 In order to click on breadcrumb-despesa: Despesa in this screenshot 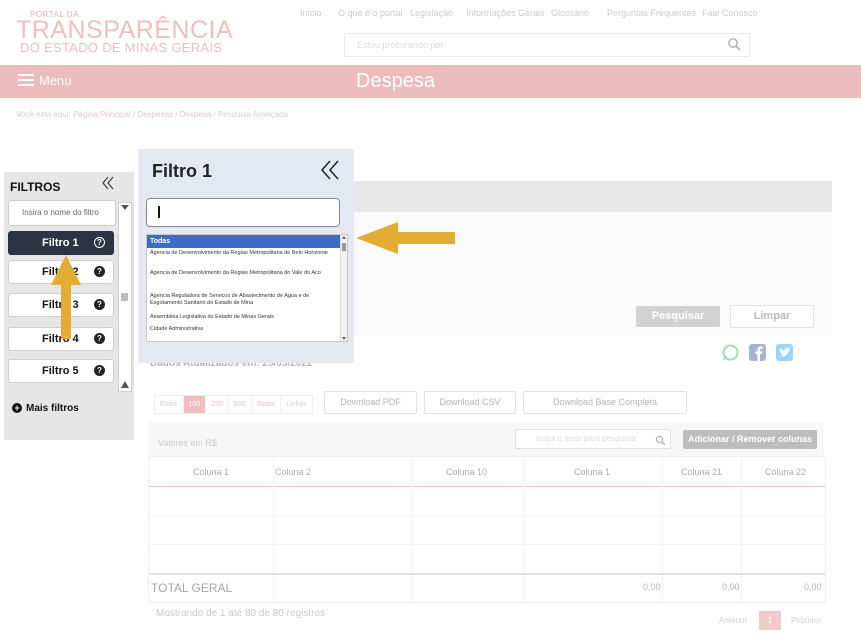, I will do `click(196, 114)`.